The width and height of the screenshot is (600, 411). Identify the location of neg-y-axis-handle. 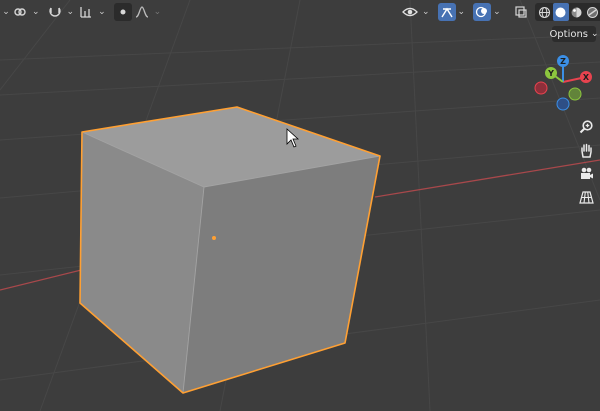
(575, 94).